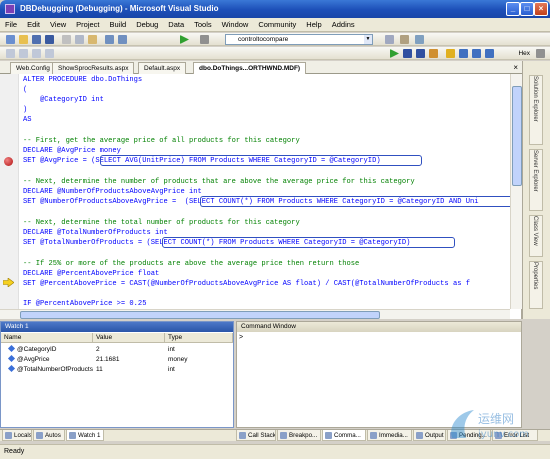  I want to click on menu-project: Project, so click(87, 25).